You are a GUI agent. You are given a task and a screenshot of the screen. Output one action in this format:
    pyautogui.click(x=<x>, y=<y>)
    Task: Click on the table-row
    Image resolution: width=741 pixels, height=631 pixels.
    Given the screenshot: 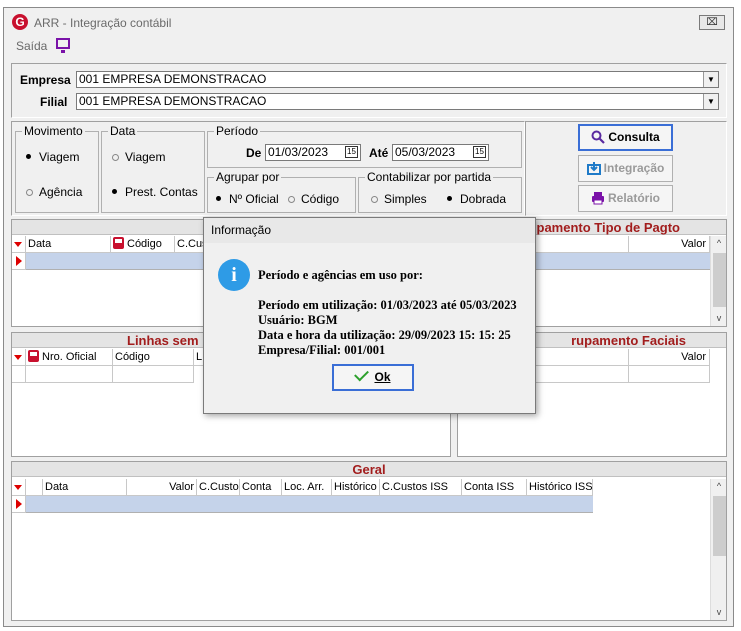 What is the action you would take?
    pyautogui.click(x=309, y=504)
    